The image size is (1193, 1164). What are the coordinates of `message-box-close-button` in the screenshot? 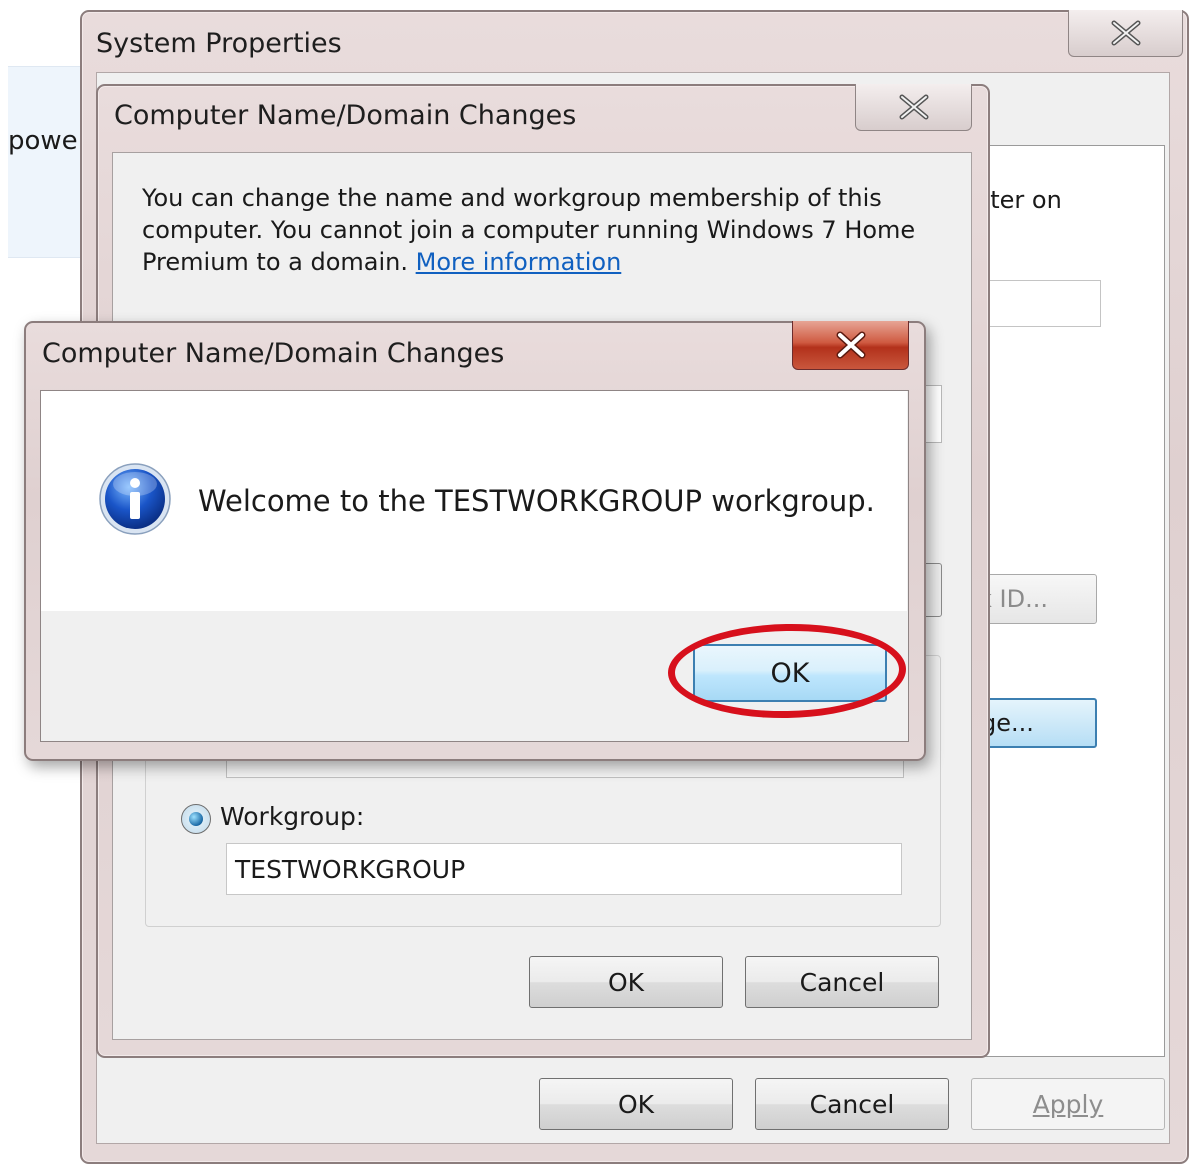 It's located at (850, 345).